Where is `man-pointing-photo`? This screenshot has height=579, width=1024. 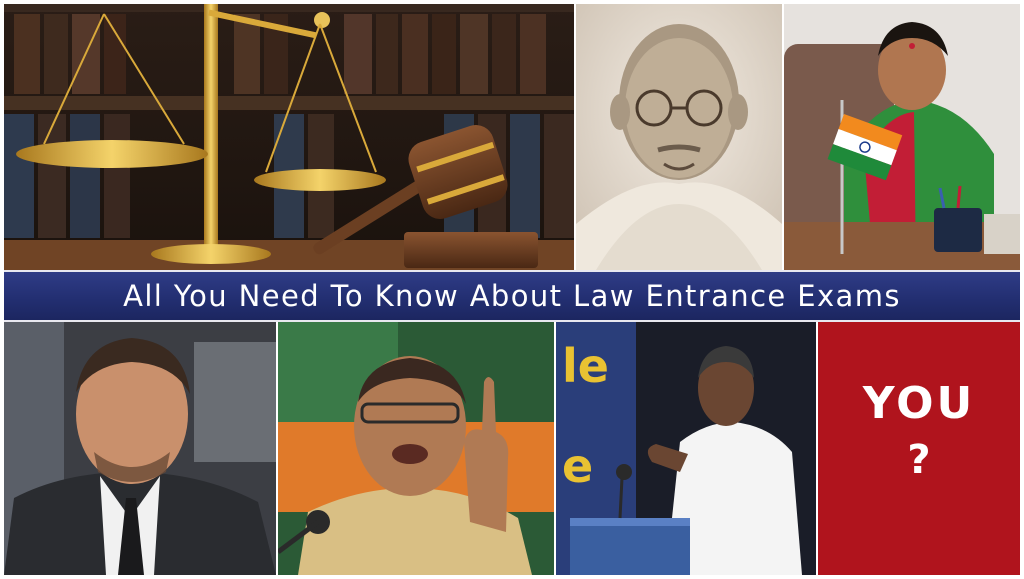
man-pointing-photo is located at coordinates (416, 448).